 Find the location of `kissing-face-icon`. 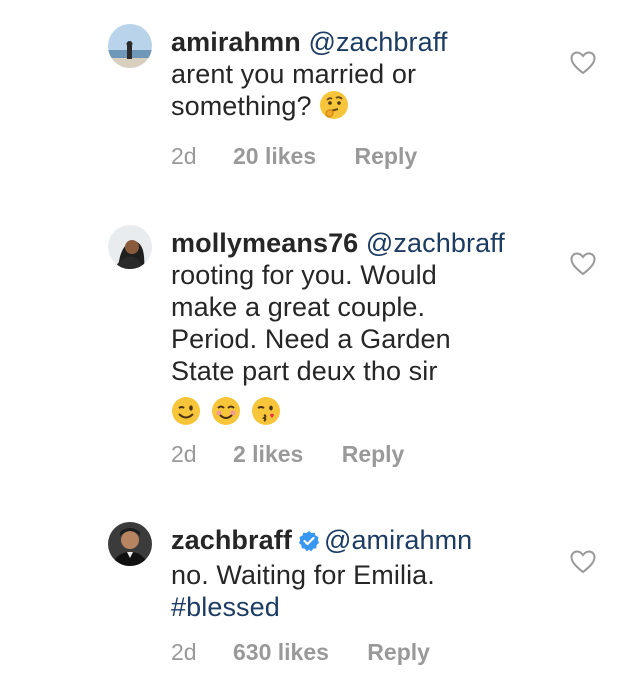

kissing-face-icon is located at coordinates (266, 411).